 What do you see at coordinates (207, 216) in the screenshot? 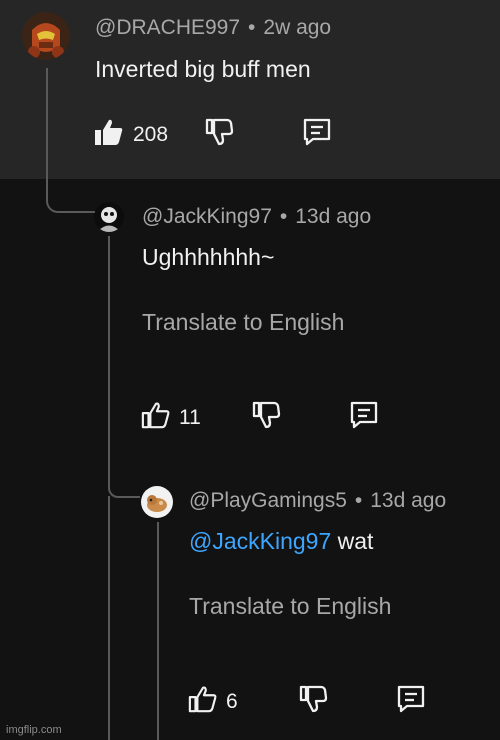
I see `author-name: @JackKing97` at bounding box center [207, 216].